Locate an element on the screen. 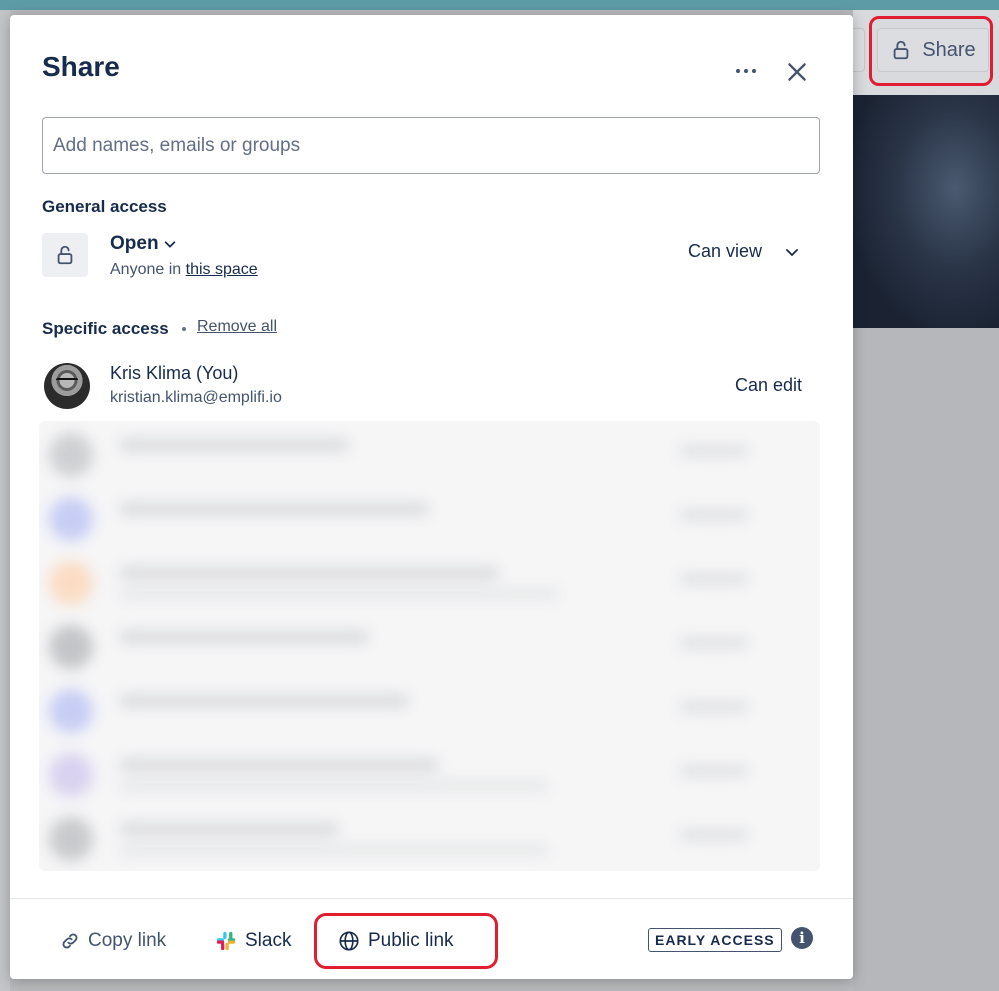  user-permission: Can edit is located at coordinates (769, 385).